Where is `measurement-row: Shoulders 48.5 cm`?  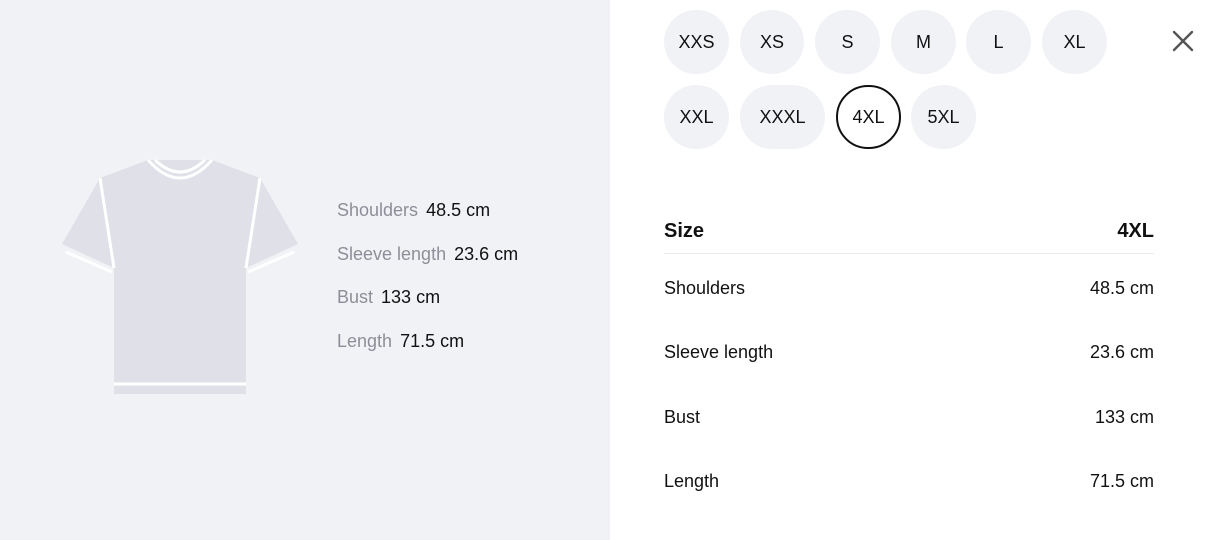
measurement-row: Shoulders 48.5 cm is located at coordinates (427, 222).